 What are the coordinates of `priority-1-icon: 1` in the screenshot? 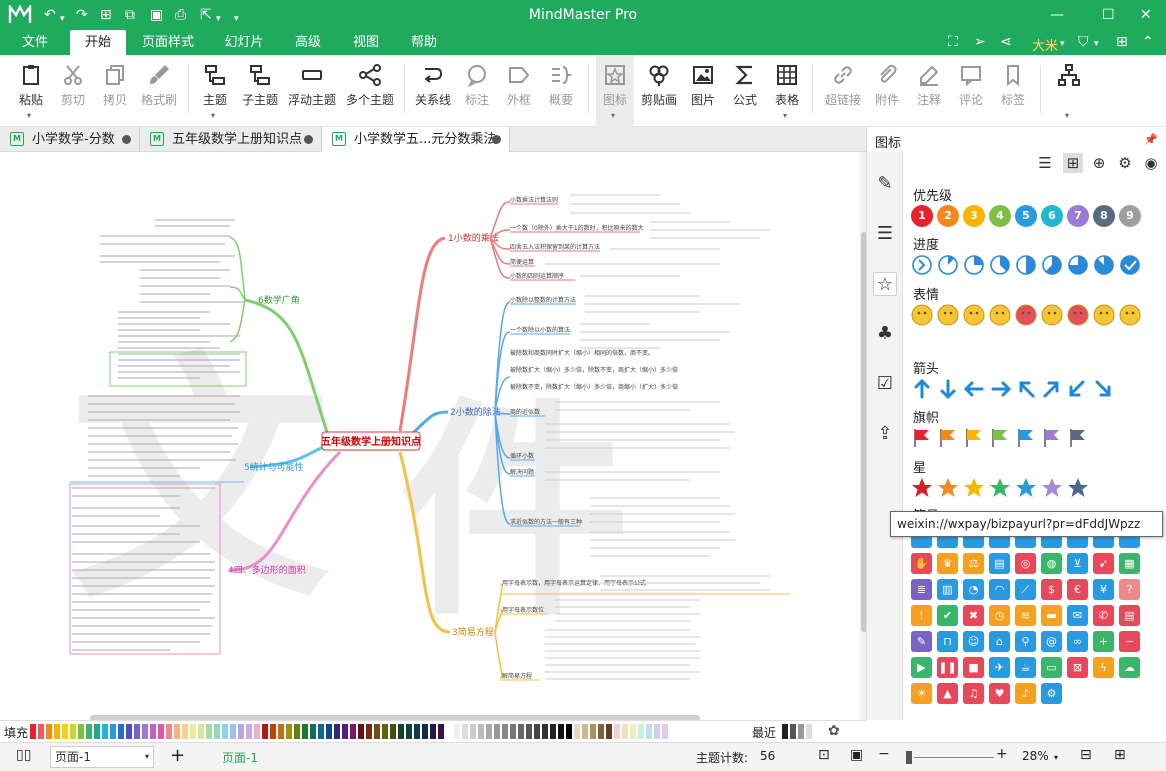 It's located at (922, 216).